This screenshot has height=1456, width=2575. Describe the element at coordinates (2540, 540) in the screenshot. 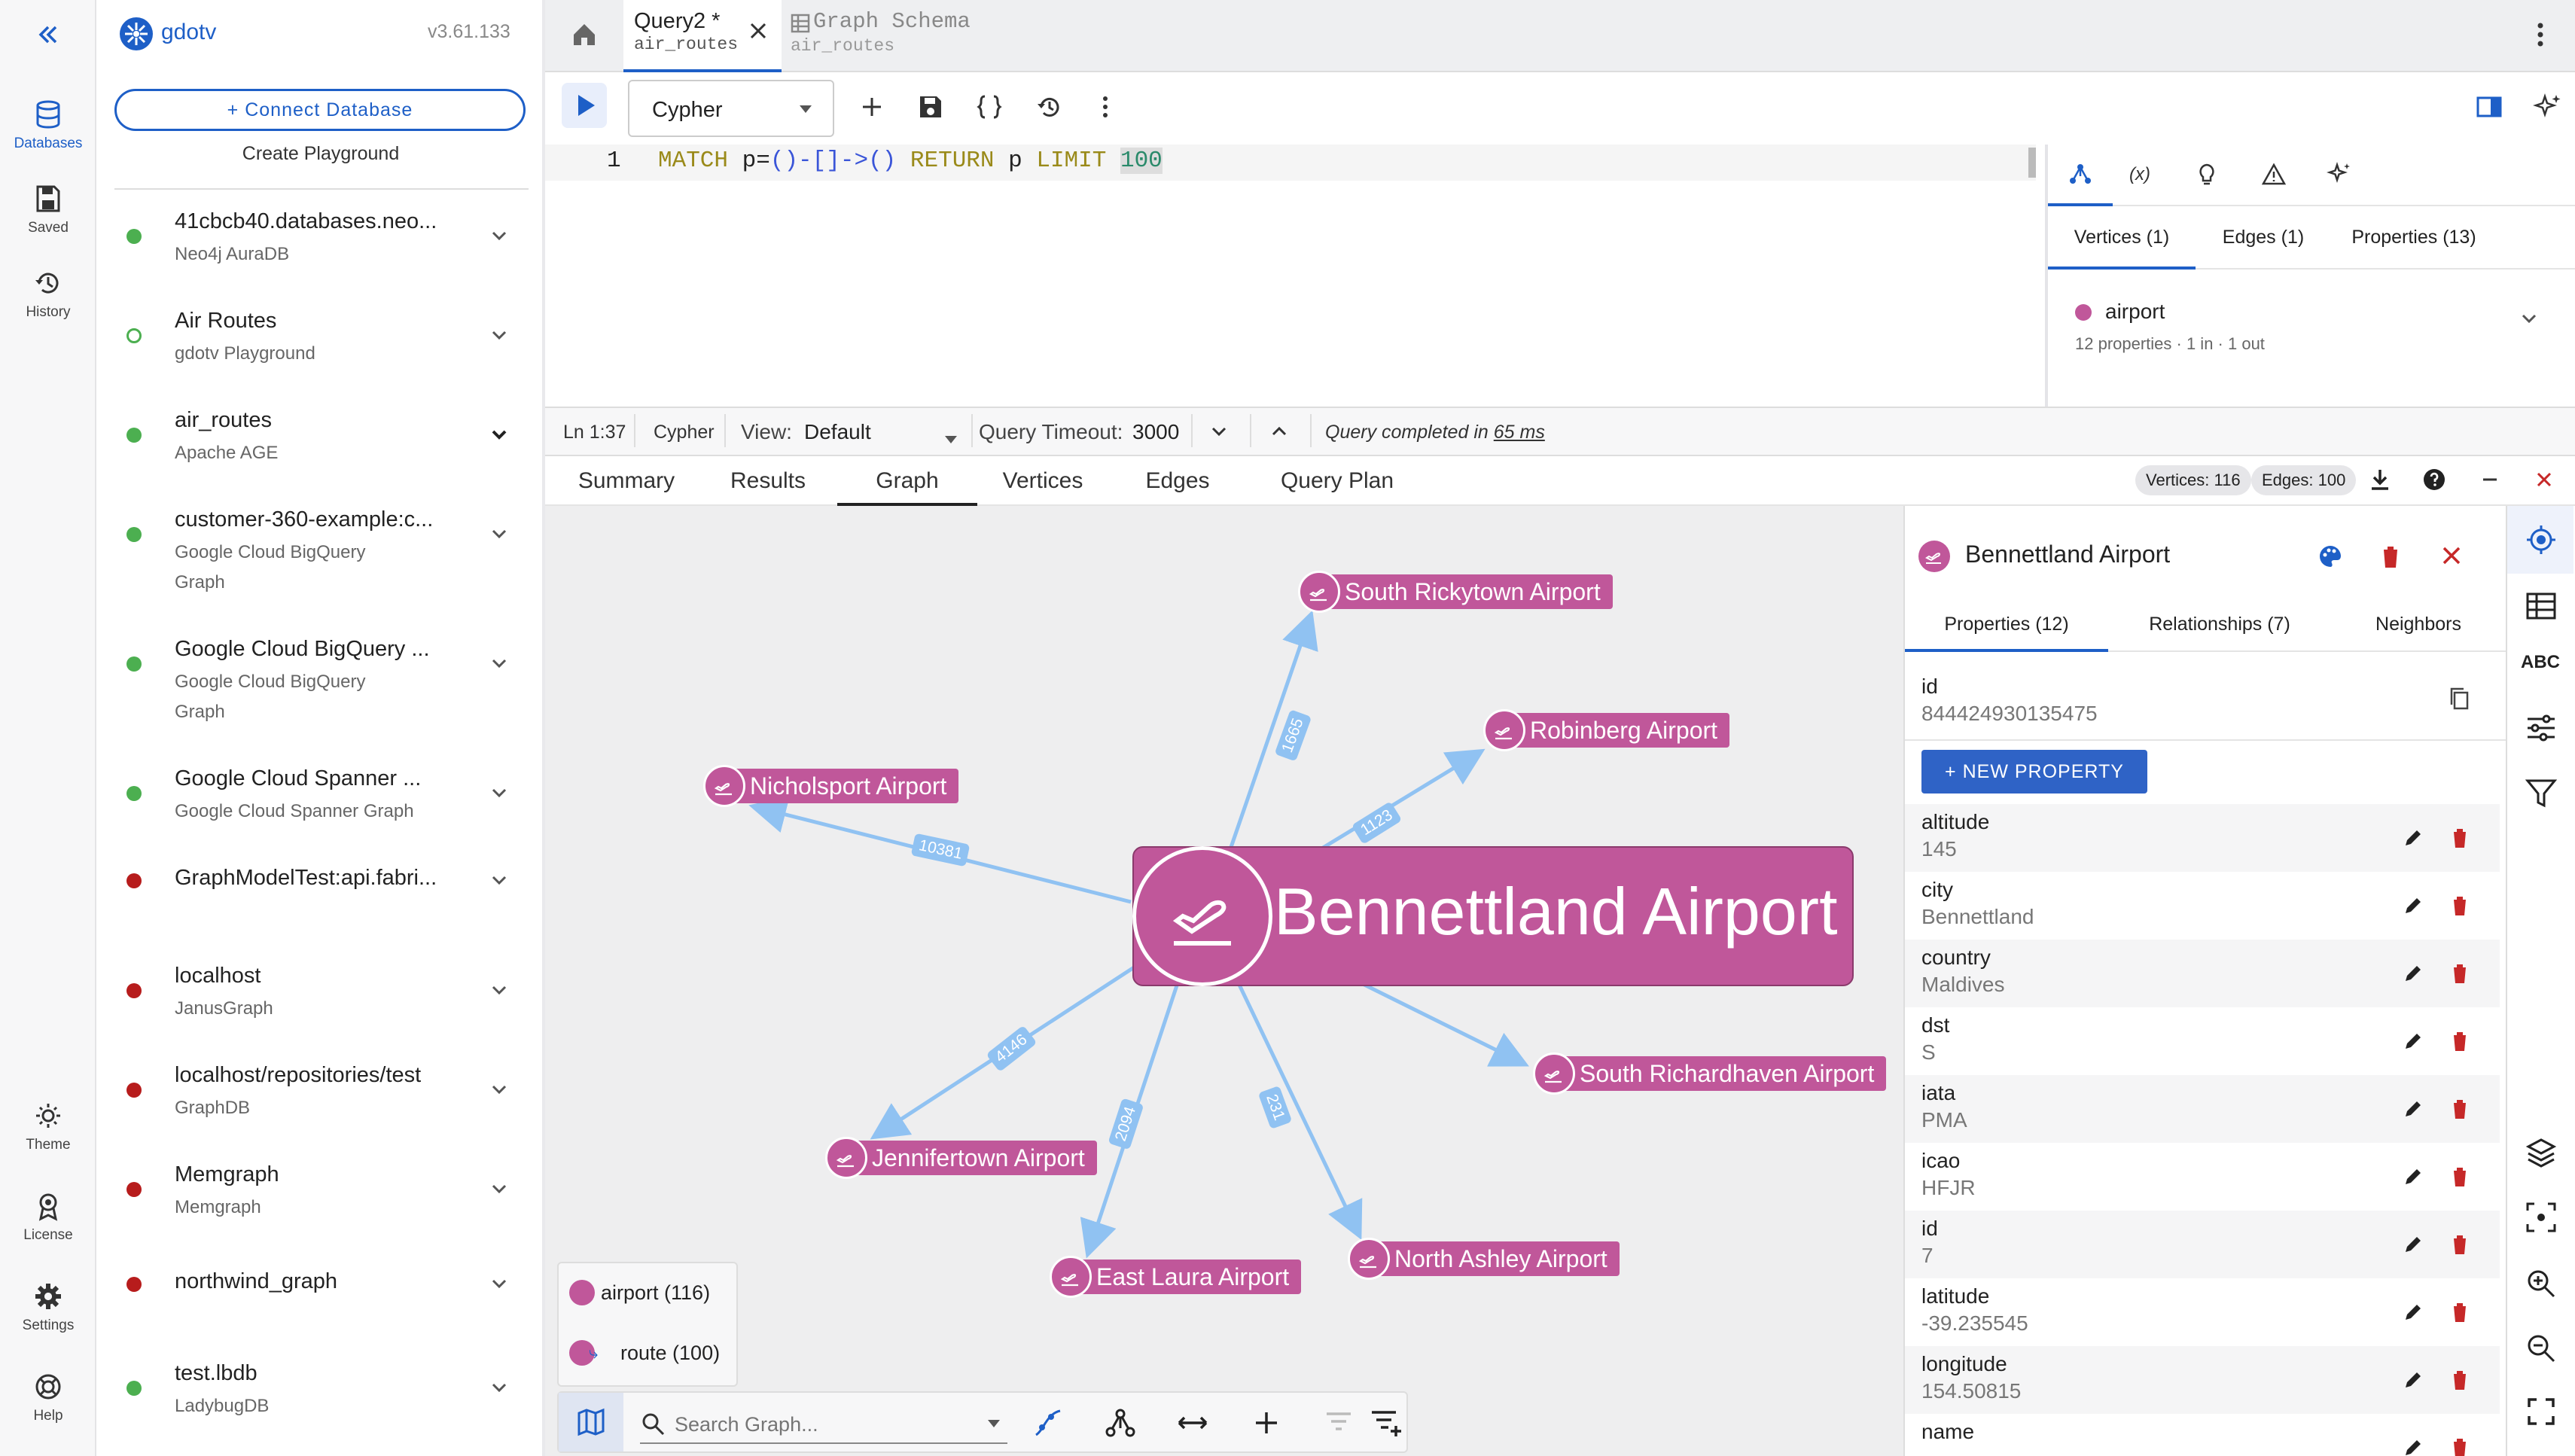

I see `focus-target-button` at that location.